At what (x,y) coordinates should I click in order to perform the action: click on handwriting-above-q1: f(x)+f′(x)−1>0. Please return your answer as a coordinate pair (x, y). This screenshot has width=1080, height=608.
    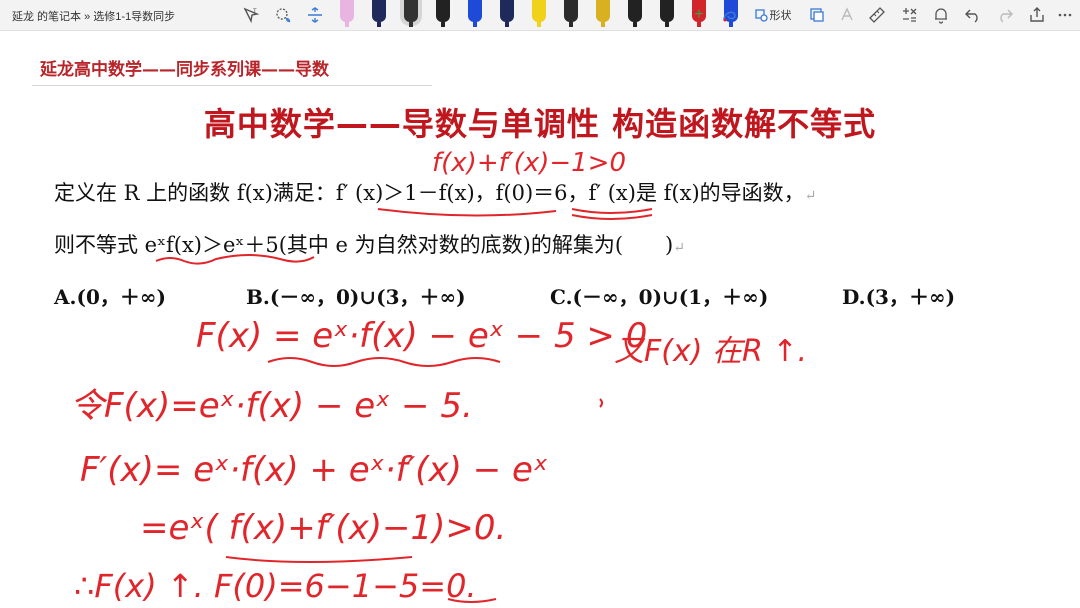
    Looking at the image, I should click on (529, 163).